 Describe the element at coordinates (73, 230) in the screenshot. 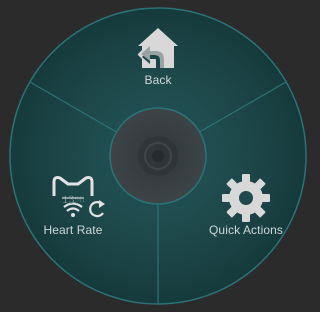

I see `heart-rate-label: Heart Rate` at that location.